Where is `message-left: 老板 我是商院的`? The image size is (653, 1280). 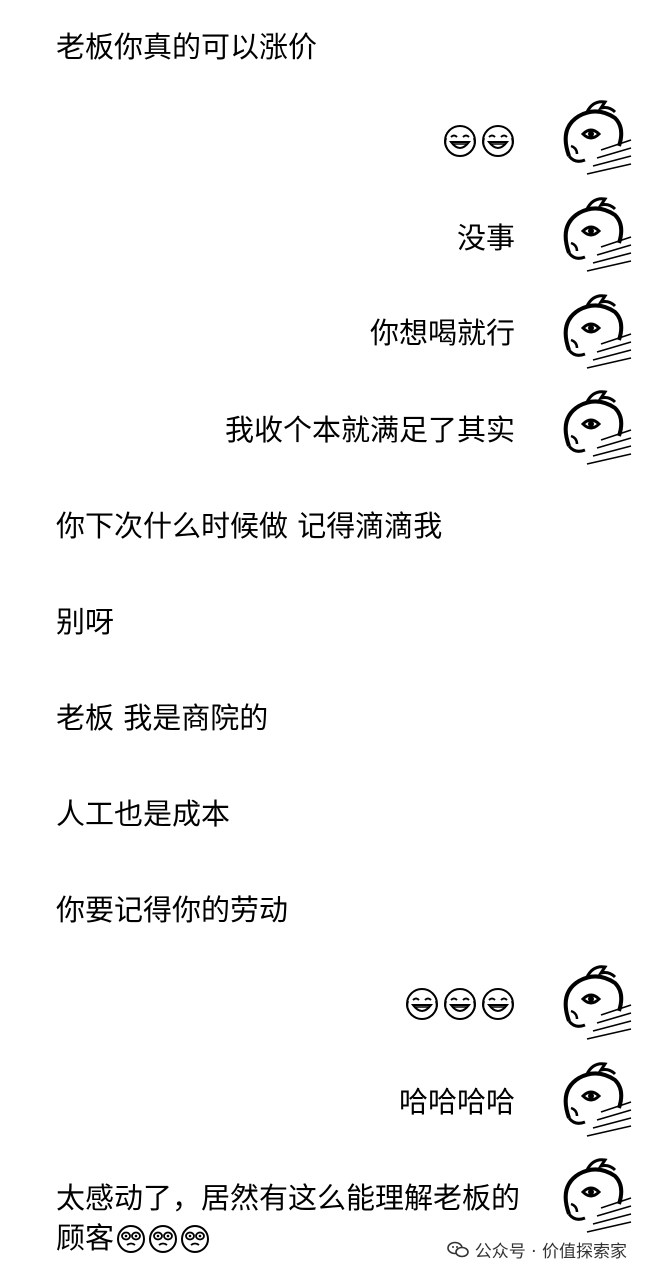 message-left: 老板 我是商院的 is located at coordinates (162, 718).